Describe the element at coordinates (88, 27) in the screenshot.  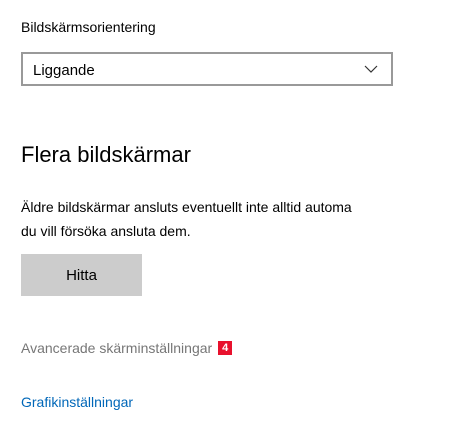
I see `orientation-label: Bildskärmsorientering` at that location.